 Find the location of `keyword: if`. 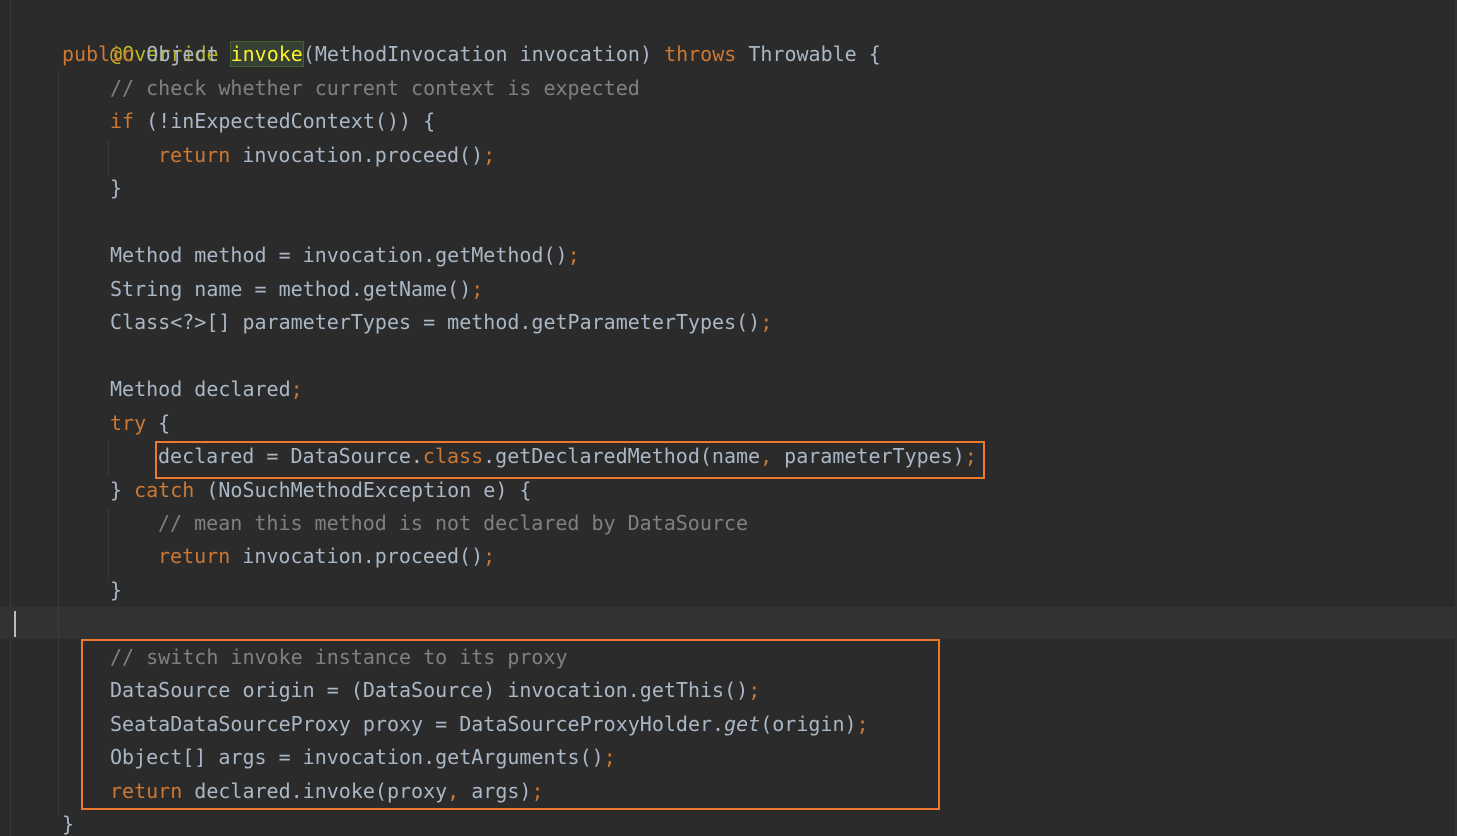

keyword: if is located at coordinates (122, 121).